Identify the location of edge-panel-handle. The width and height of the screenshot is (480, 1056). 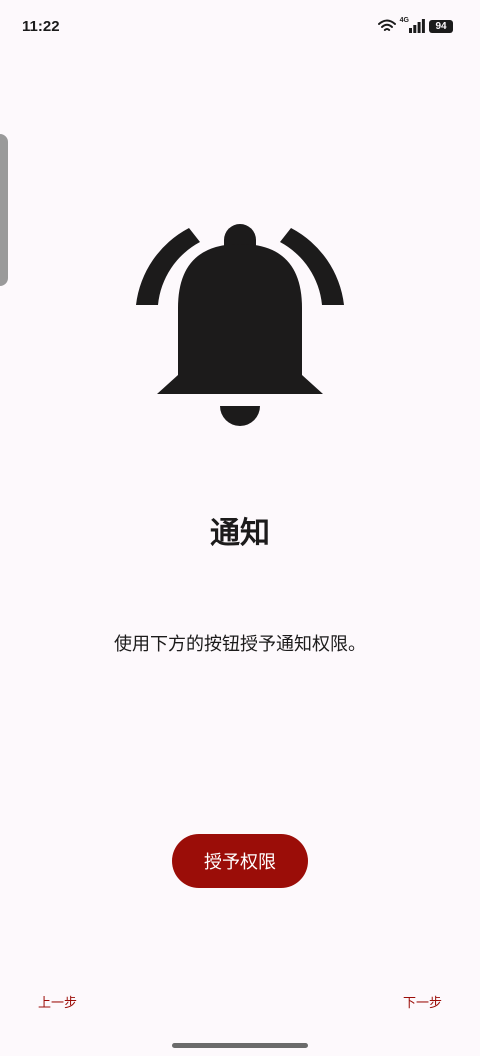
(4, 210).